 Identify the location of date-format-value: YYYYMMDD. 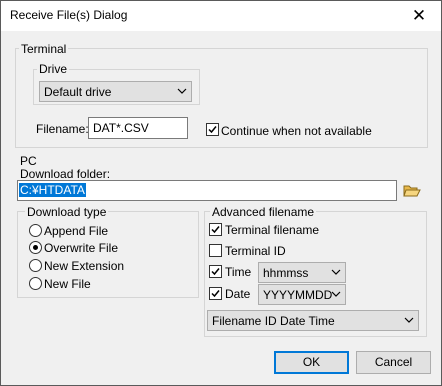
(298, 295).